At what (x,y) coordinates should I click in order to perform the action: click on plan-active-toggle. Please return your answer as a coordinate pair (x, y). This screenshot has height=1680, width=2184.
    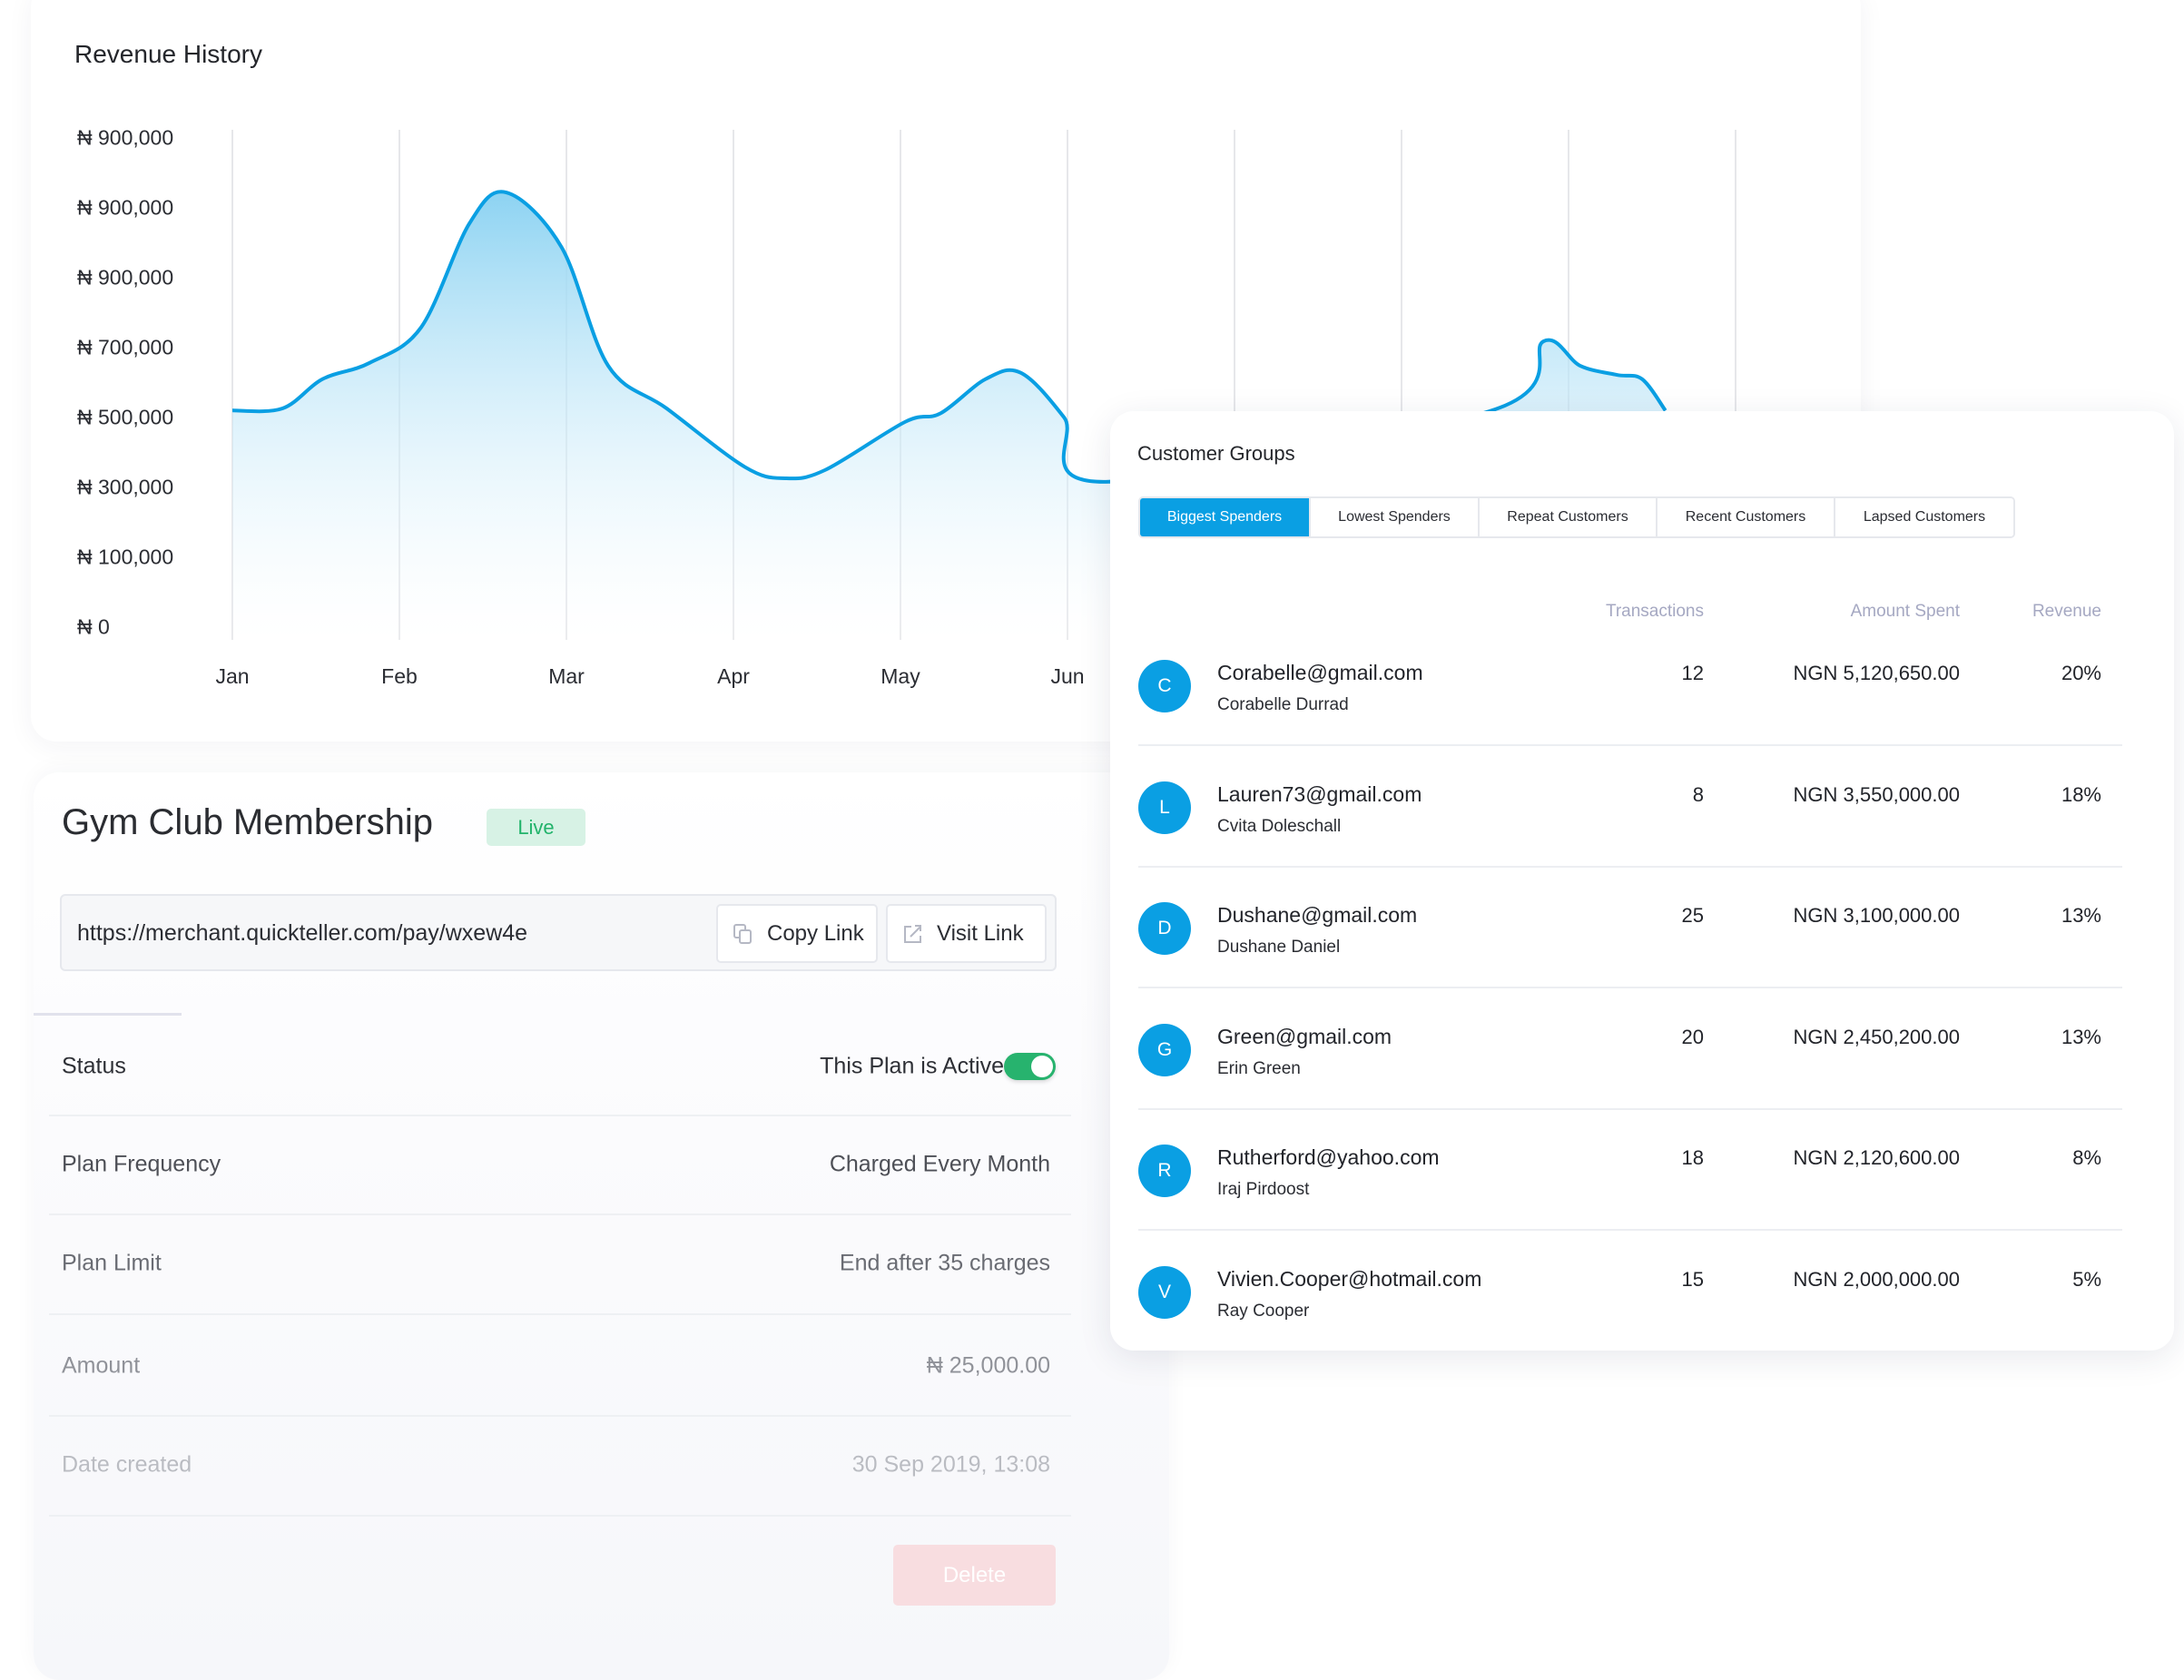
    Looking at the image, I should click on (1030, 1066).